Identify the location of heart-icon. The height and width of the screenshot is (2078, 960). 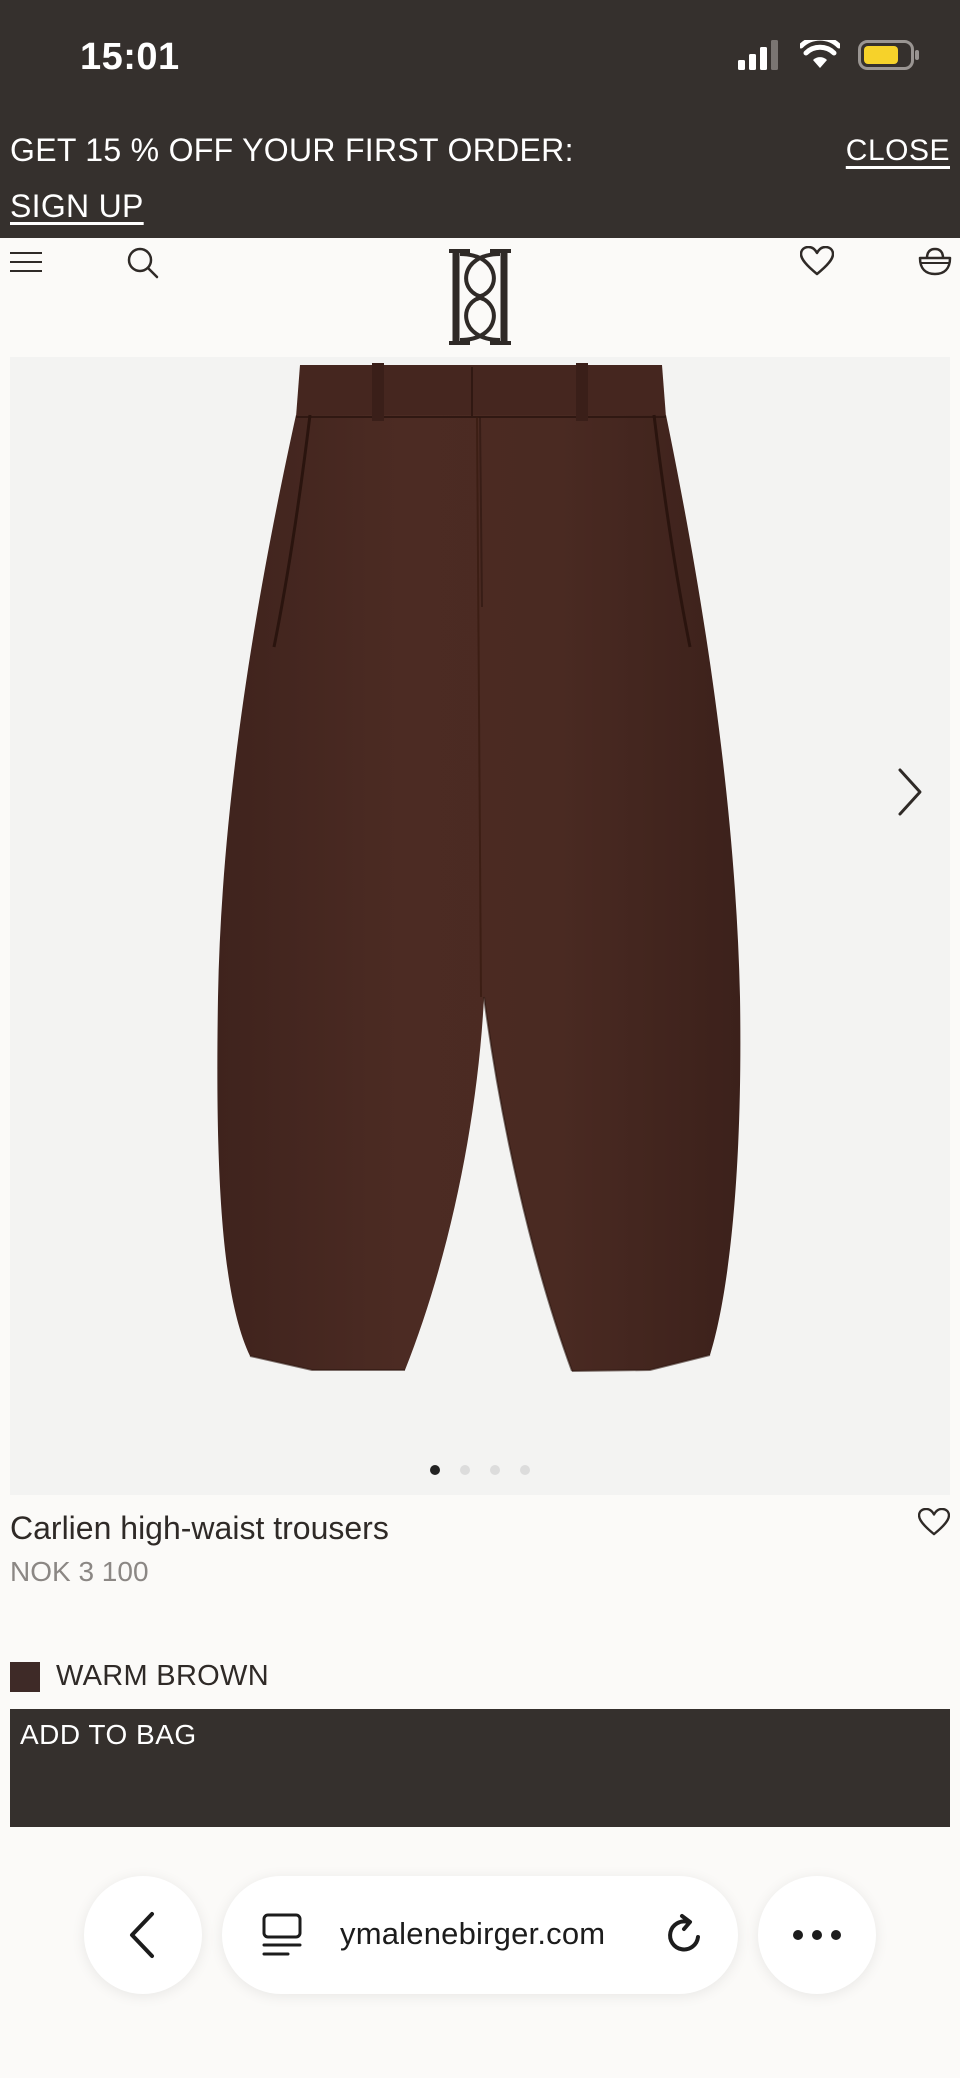
(817, 261).